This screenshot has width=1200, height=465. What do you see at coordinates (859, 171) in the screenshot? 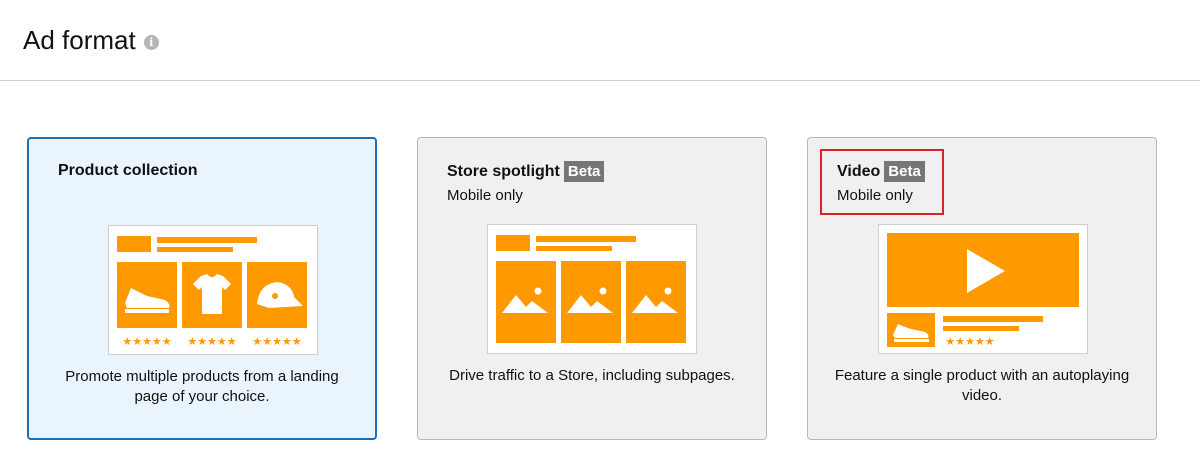
I see `card-title-text: Video` at bounding box center [859, 171].